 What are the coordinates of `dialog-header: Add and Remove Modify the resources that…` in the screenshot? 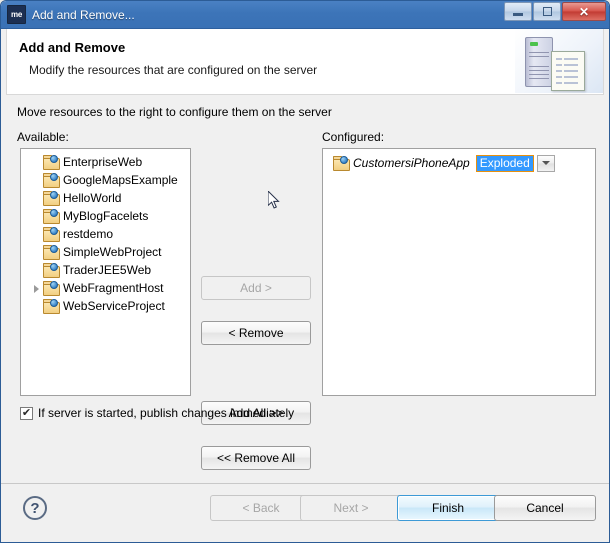 It's located at (305, 62).